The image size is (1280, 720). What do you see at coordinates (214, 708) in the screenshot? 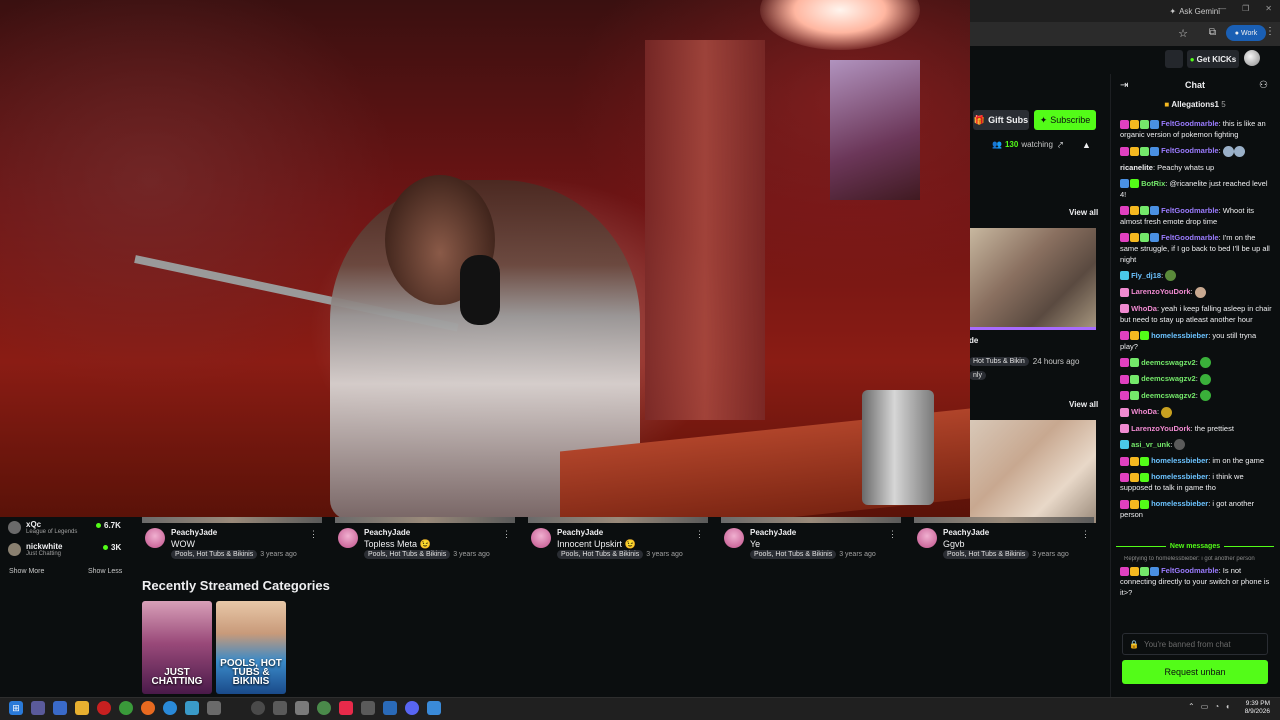
I see `store-icon` at bounding box center [214, 708].